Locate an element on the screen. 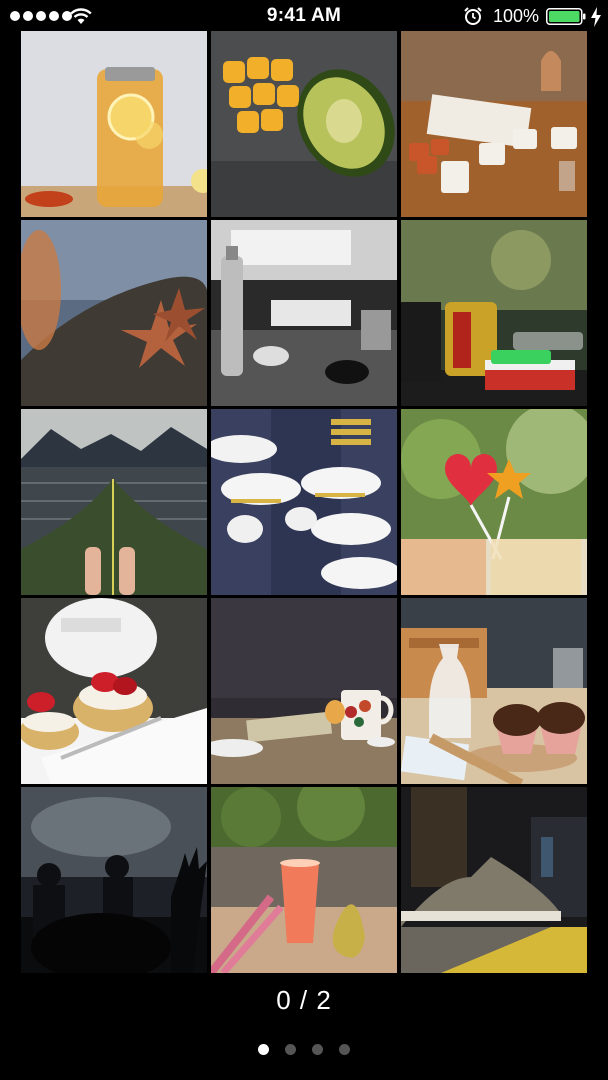 The image size is (608, 1080). chocolate-cupcakes-photo is located at coordinates (494, 691).